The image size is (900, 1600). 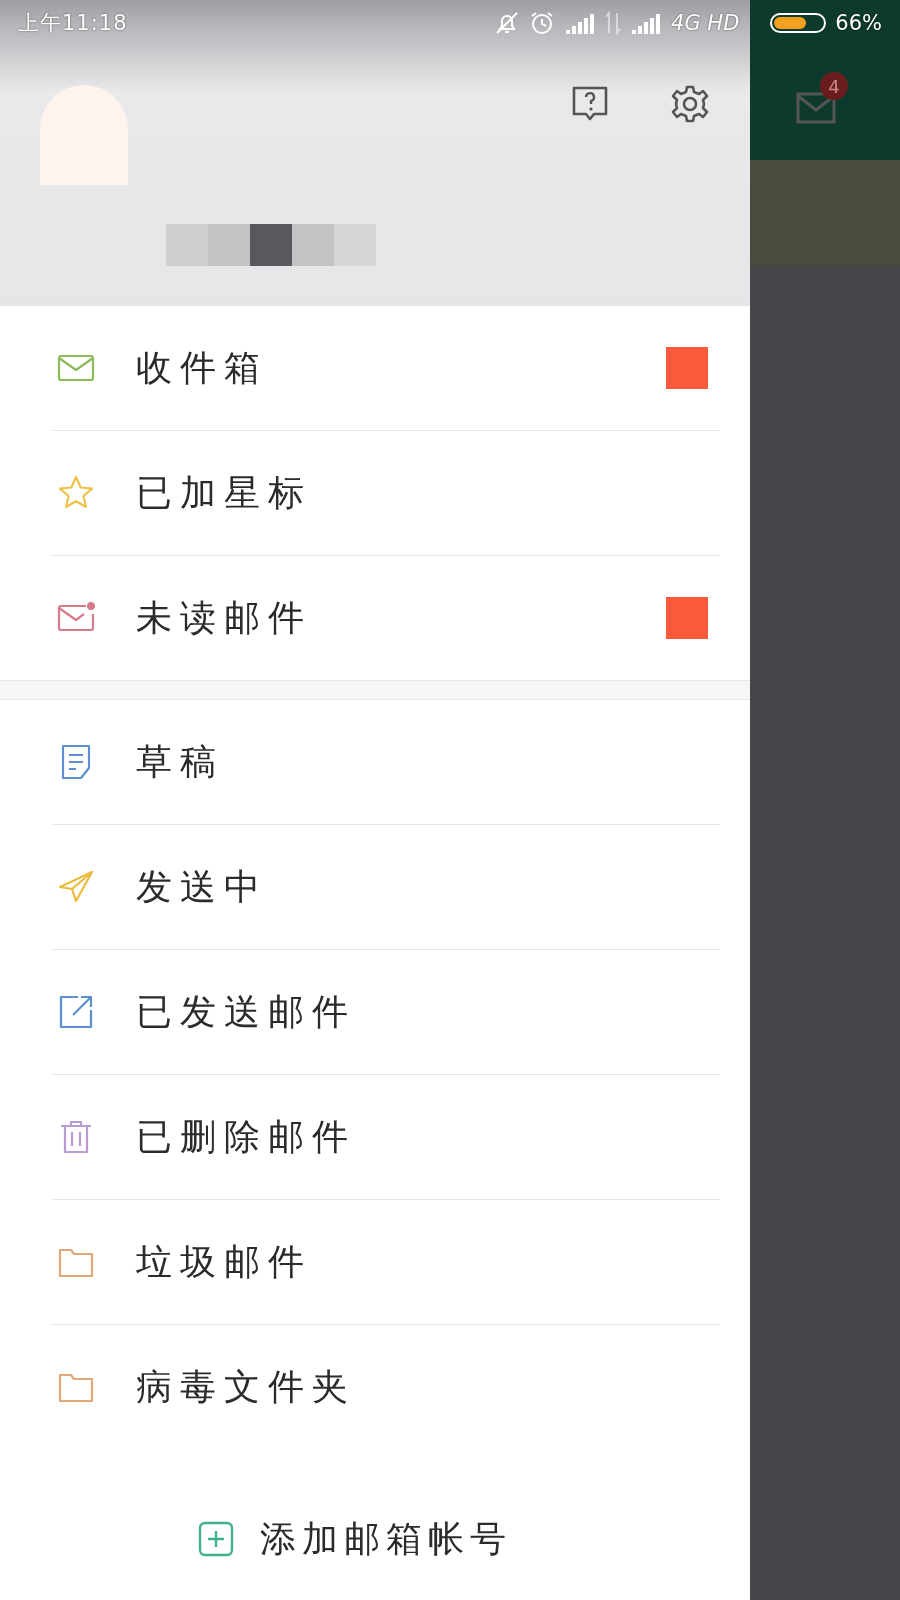 What do you see at coordinates (705, 23) in the screenshot?
I see `network-label: 4G HD` at bounding box center [705, 23].